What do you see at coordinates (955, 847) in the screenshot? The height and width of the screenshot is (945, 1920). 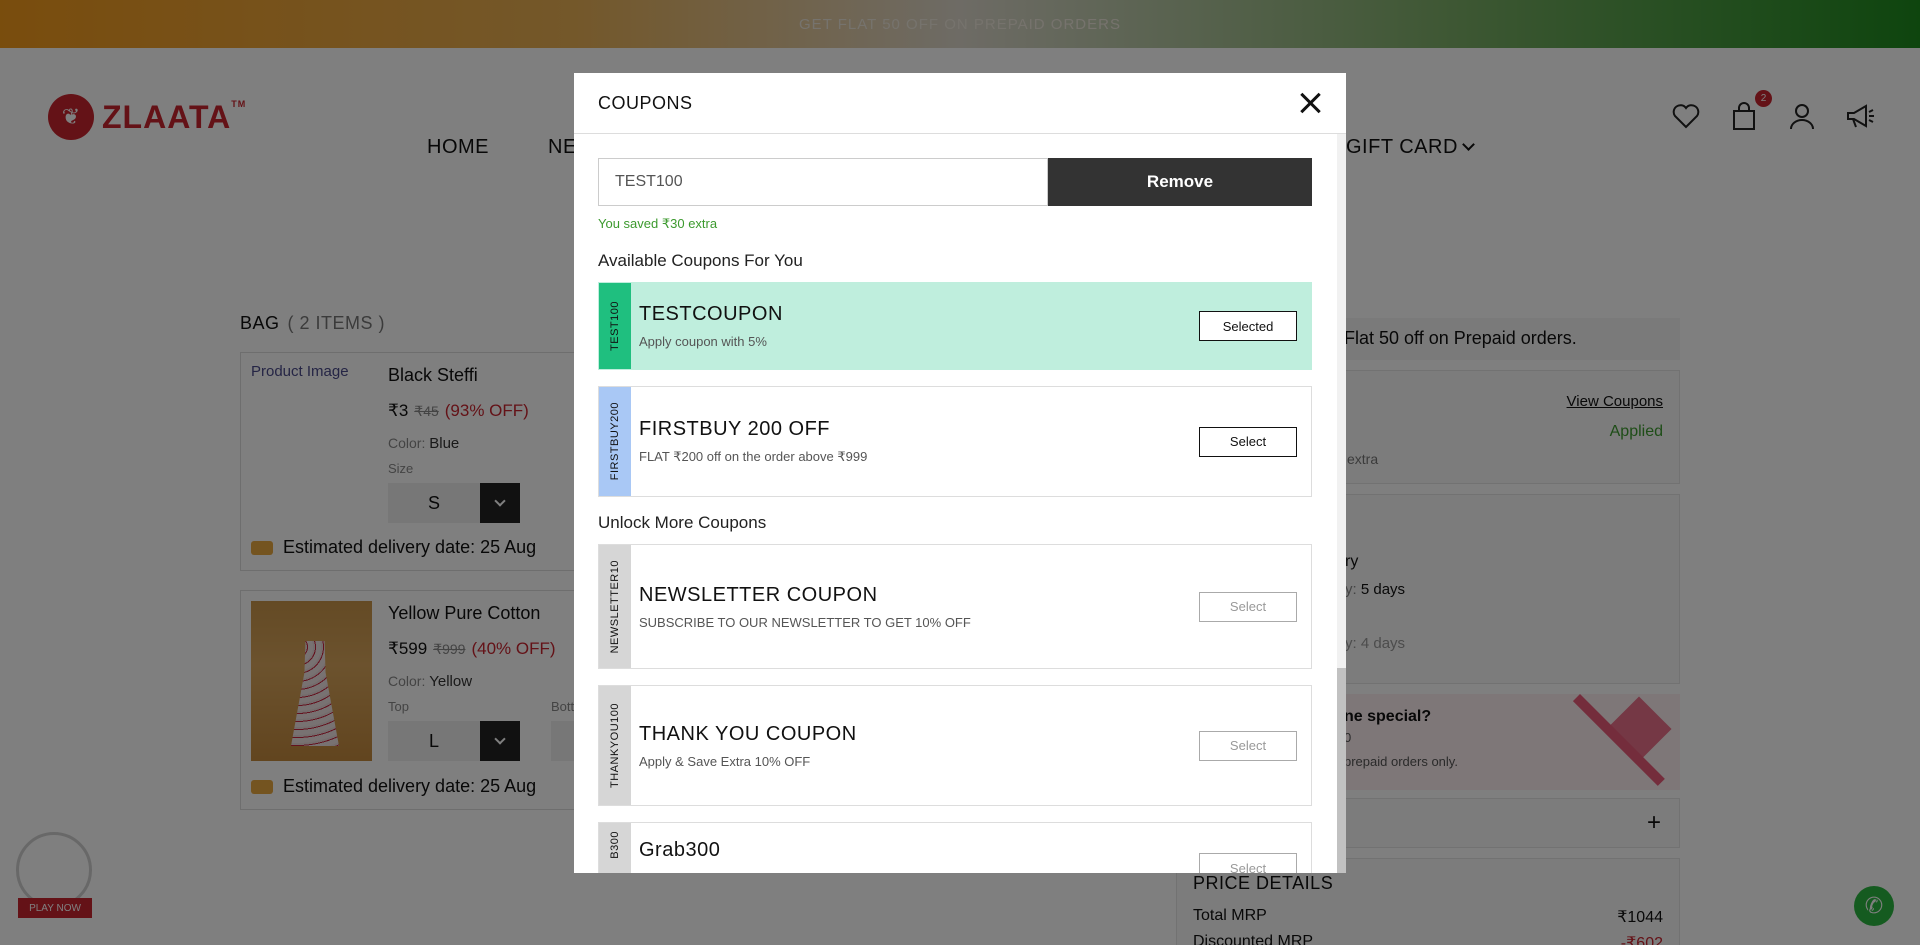 I see `coupon-card: B300 Grab300 Select` at bounding box center [955, 847].